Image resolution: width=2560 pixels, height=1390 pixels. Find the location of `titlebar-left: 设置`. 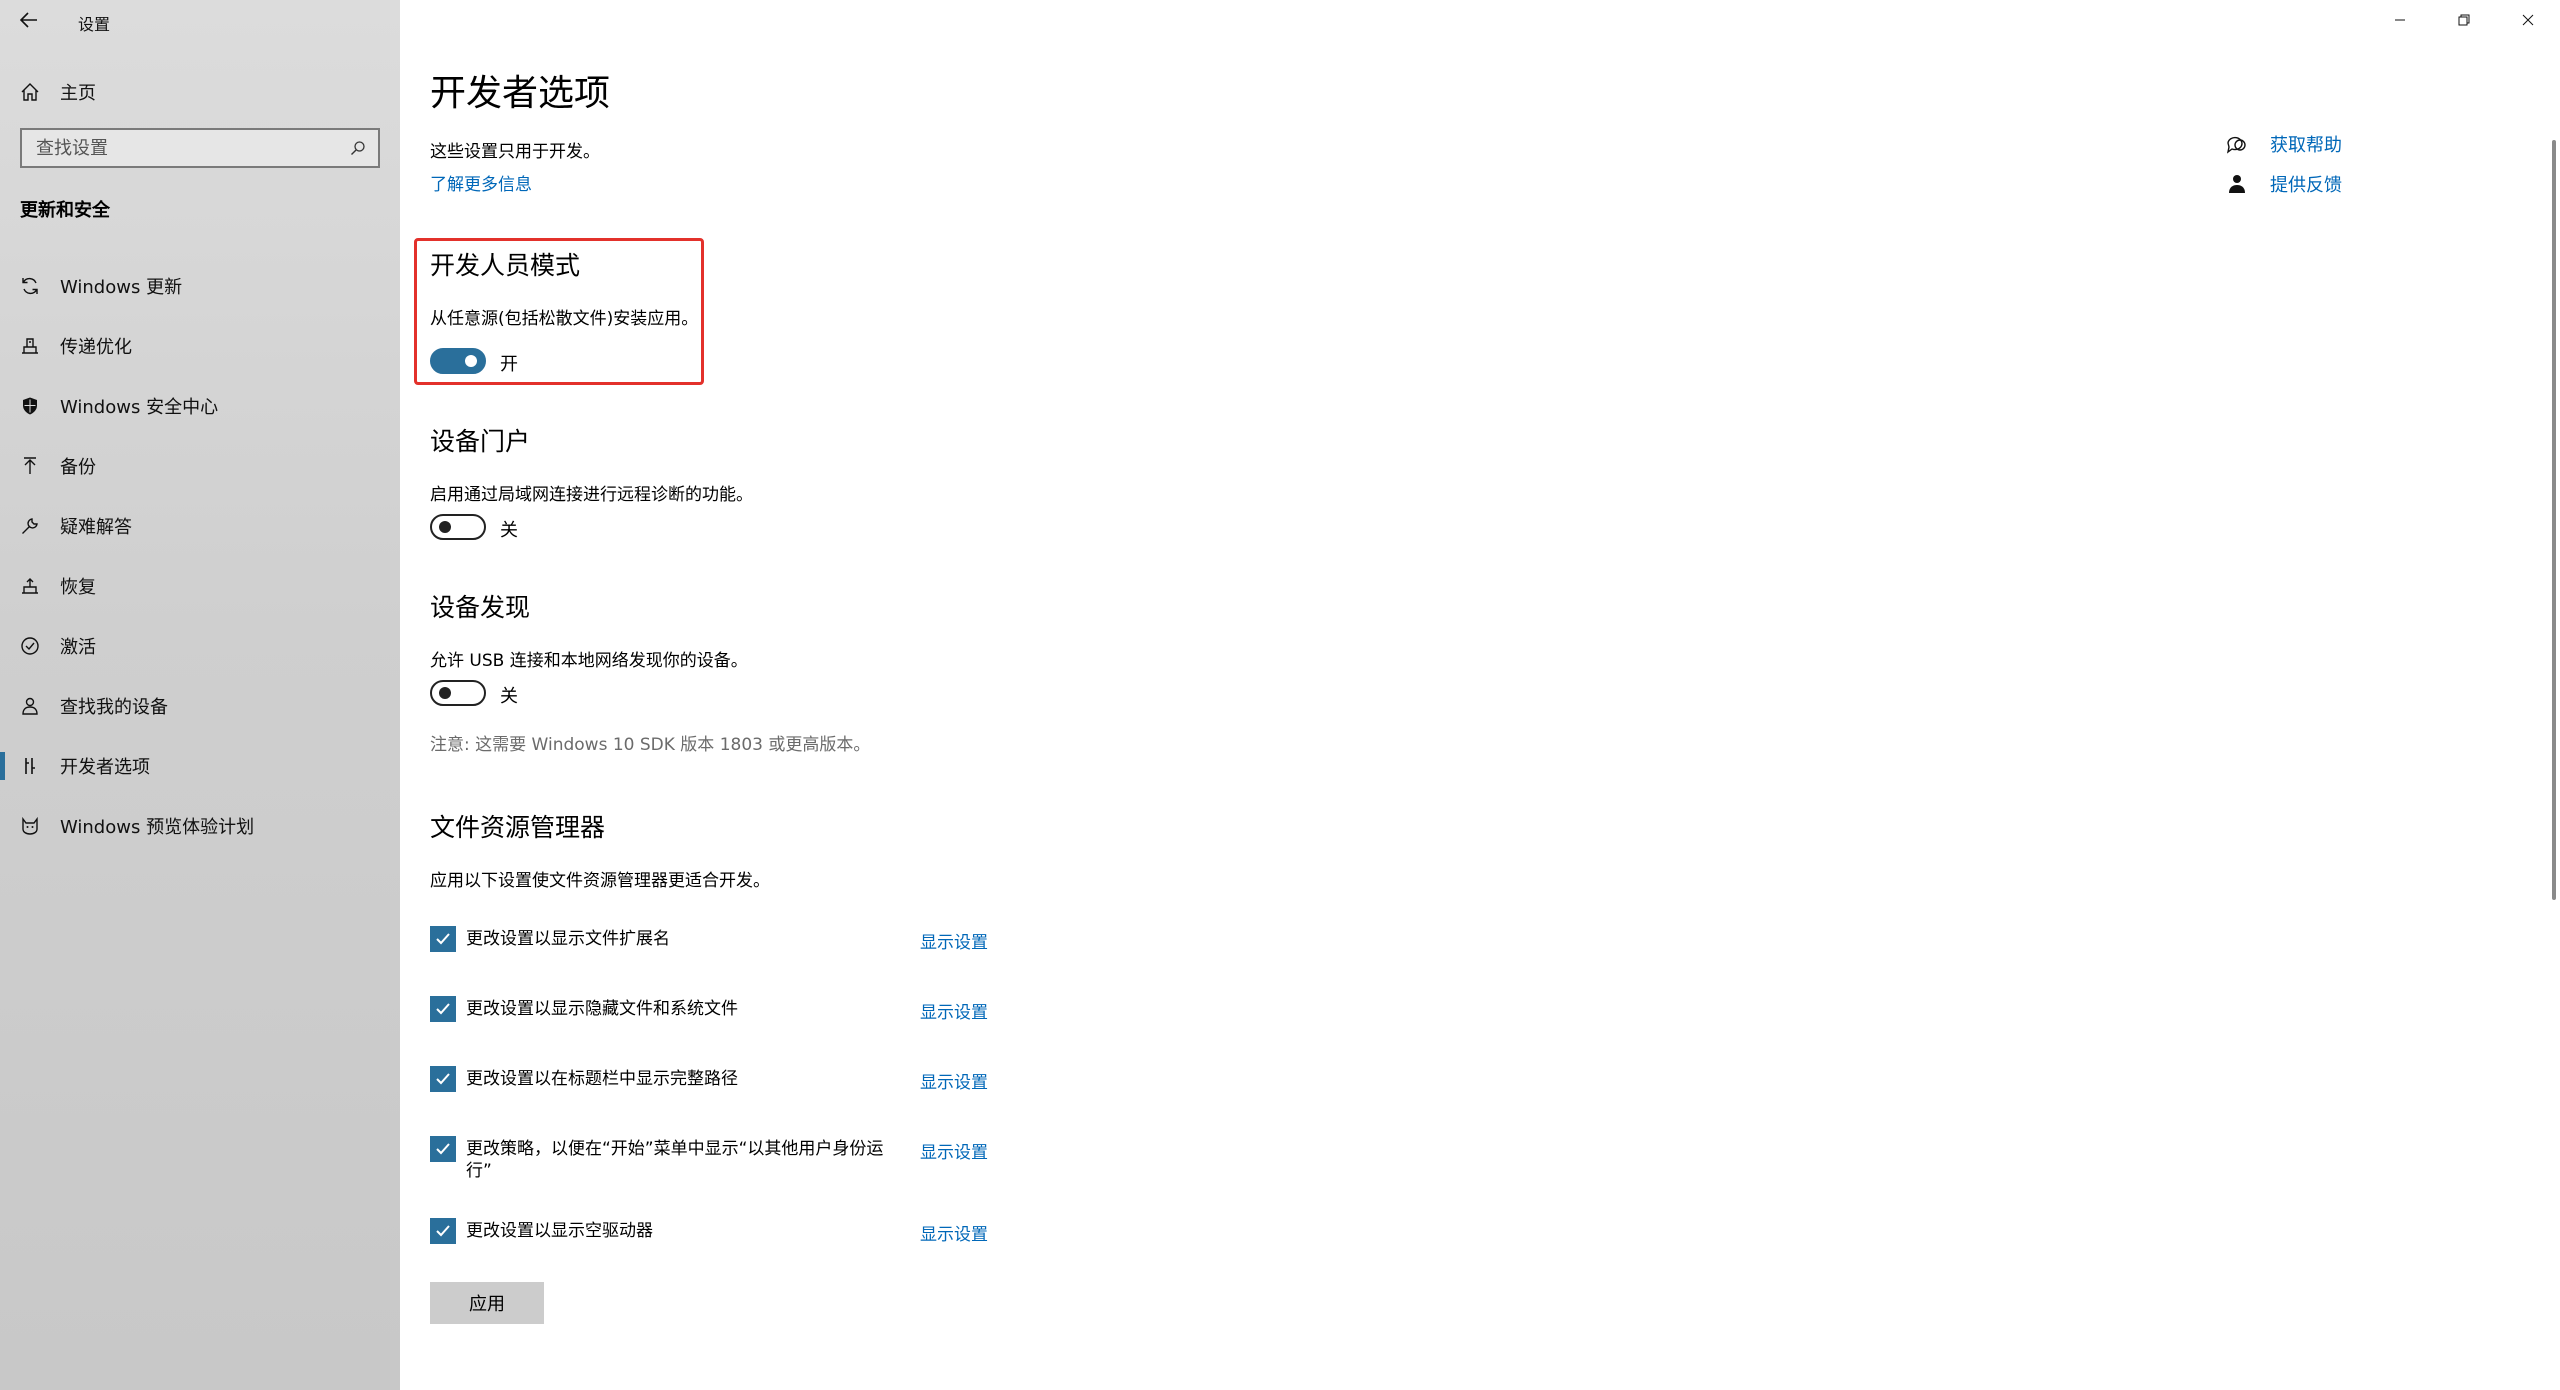

titlebar-left: 设置 is located at coordinates (200, 20).